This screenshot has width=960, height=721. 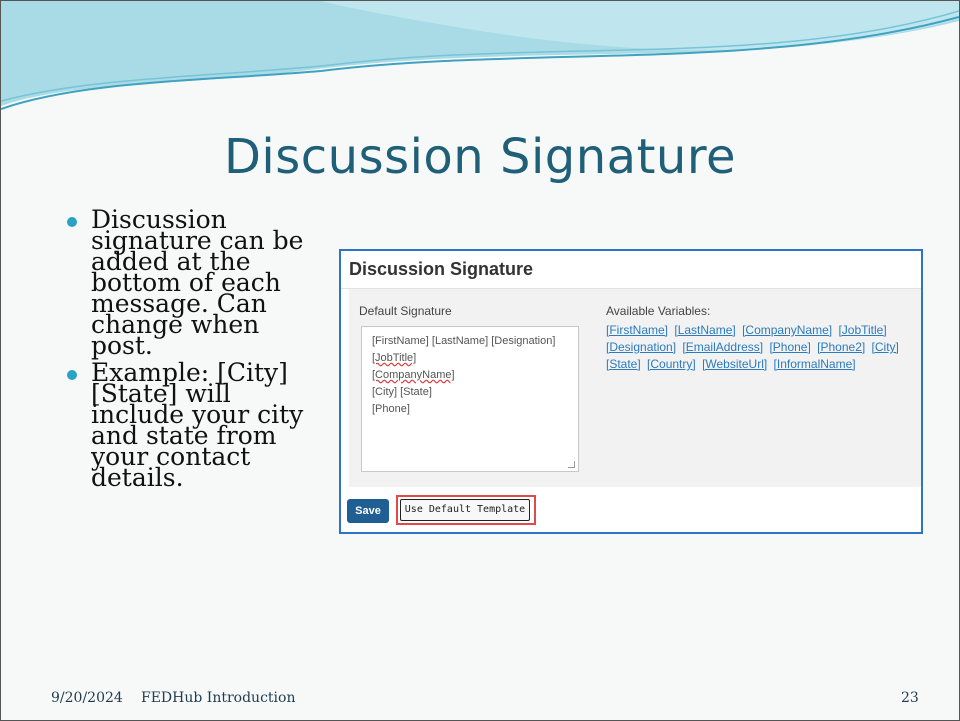 What do you see at coordinates (671, 364) in the screenshot?
I see `variable-link: [Country]` at bounding box center [671, 364].